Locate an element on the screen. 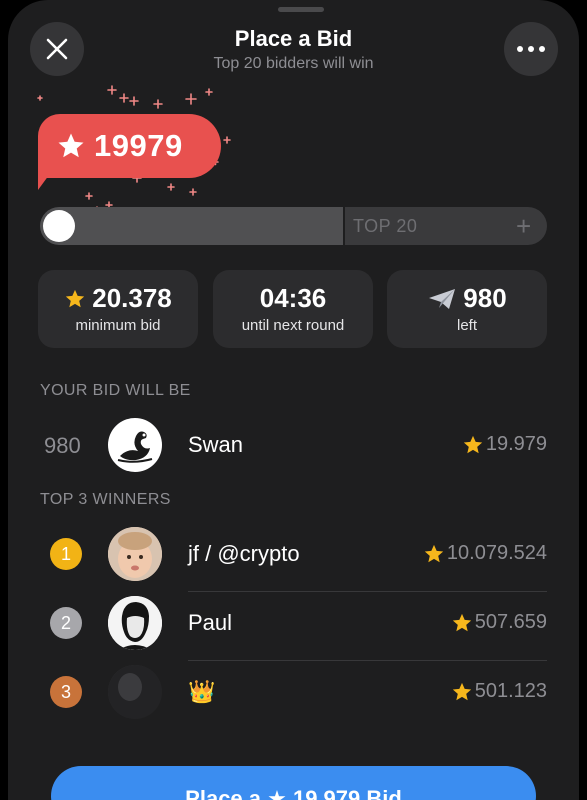 The width and height of the screenshot is (587, 800). your-bid-name: Swan is located at coordinates (216, 444).